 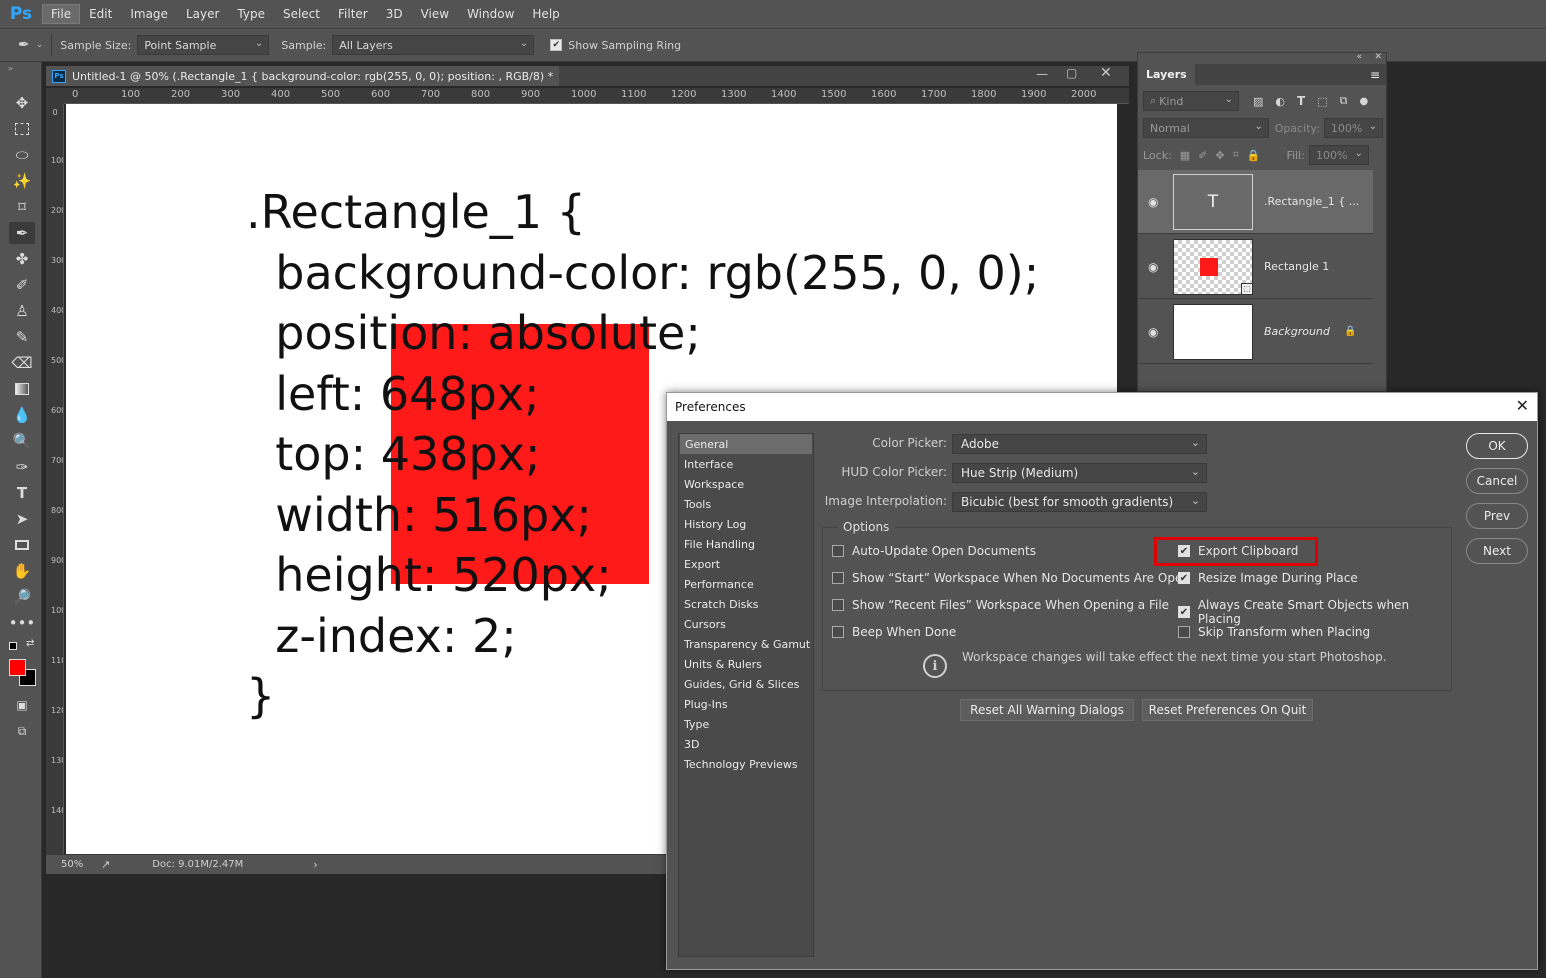 What do you see at coordinates (1184, 578) in the screenshot?
I see `resize-image-checkbox: ✔` at bounding box center [1184, 578].